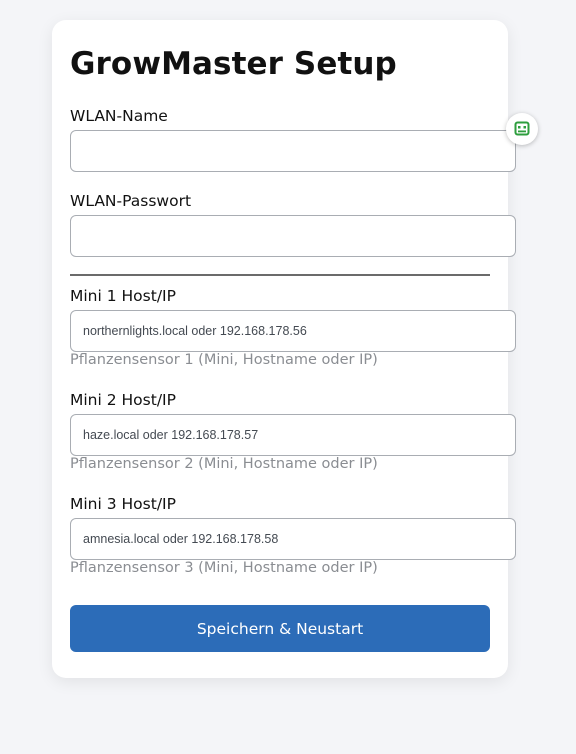 Image resolution: width=576 pixels, height=754 pixels. Describe the element at coordinates (280, 628) in the screenshot. I see `save-restart-button: Speichern & Neustart` at that location.